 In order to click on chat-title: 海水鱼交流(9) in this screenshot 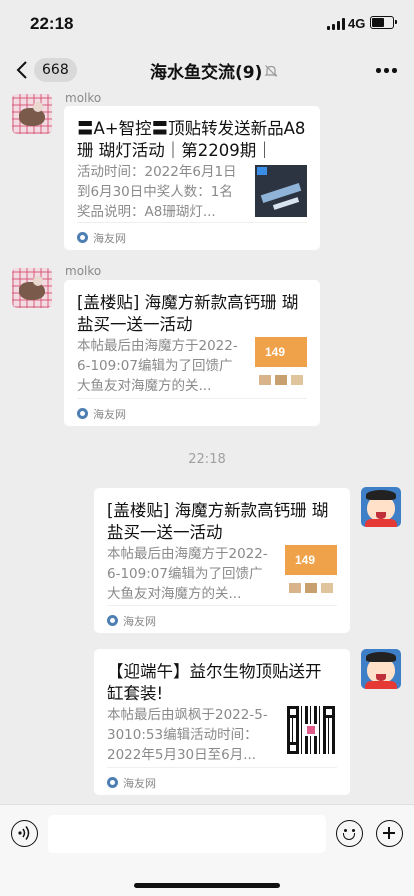, I will do `click(206, 73)`.